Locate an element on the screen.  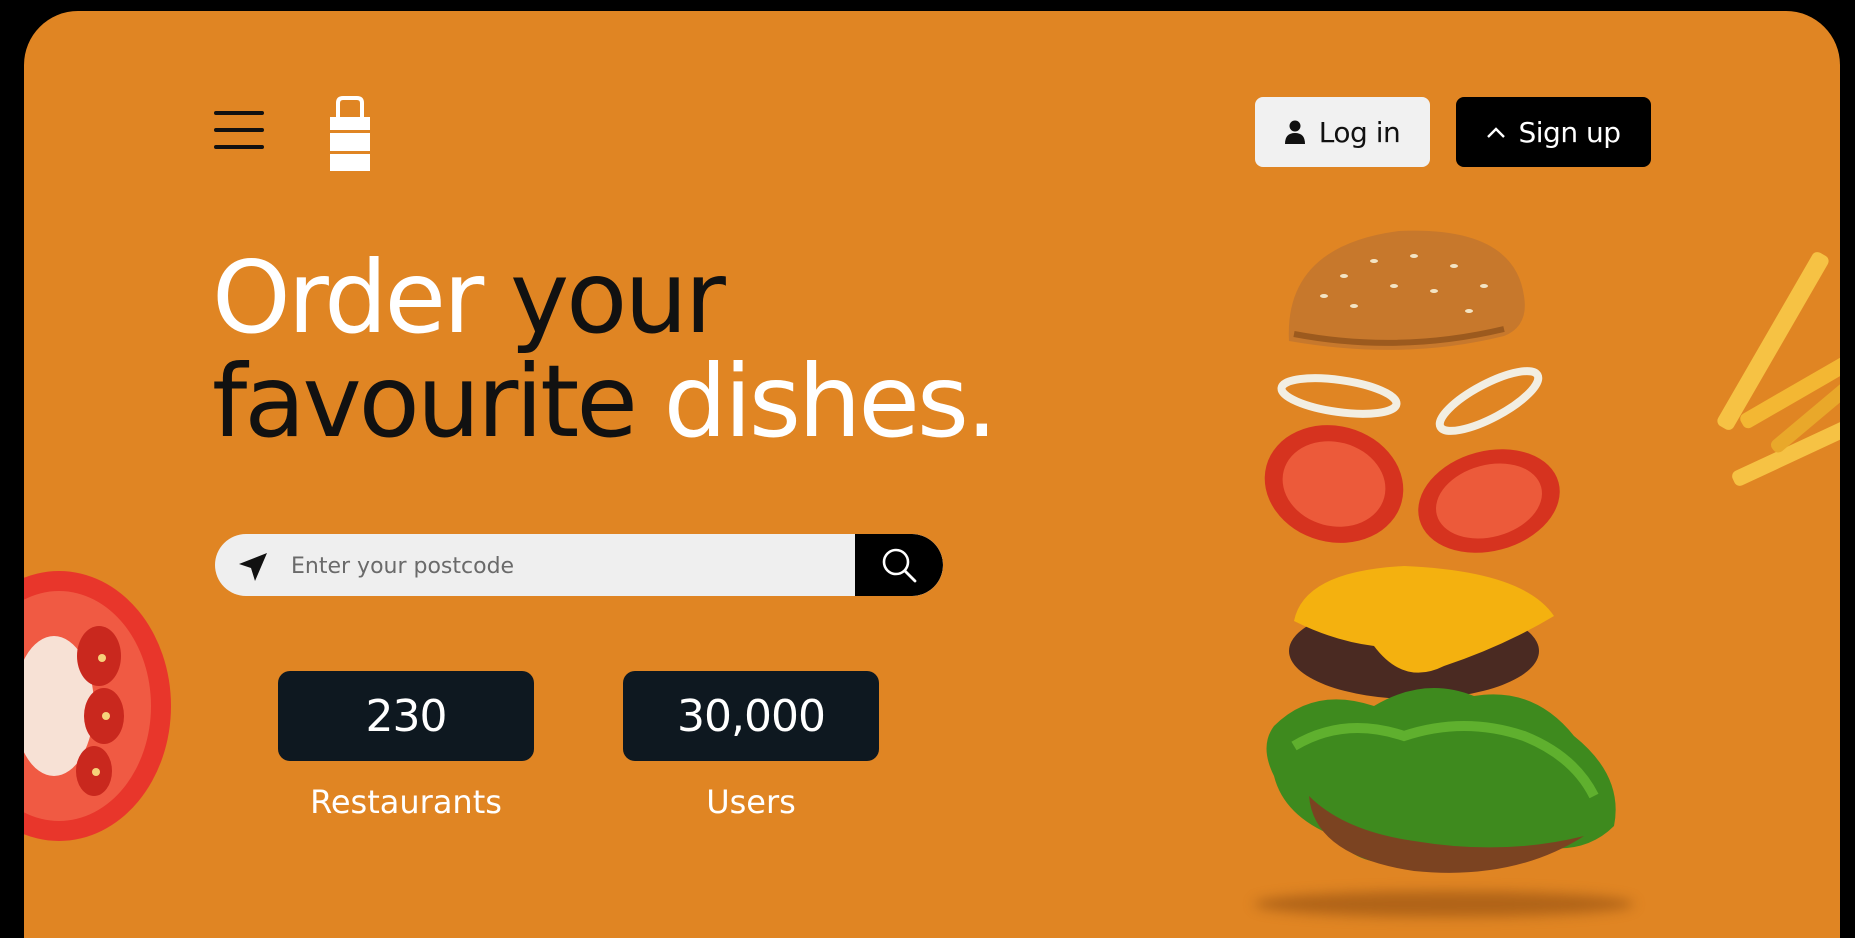
headline-word-dishes: dishes. is located at coordinates (830, 401).